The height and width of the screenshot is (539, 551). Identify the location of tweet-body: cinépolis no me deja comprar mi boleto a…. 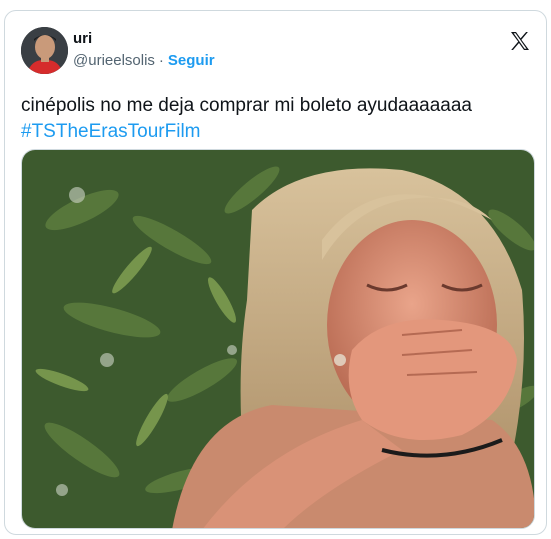
(246, 105).